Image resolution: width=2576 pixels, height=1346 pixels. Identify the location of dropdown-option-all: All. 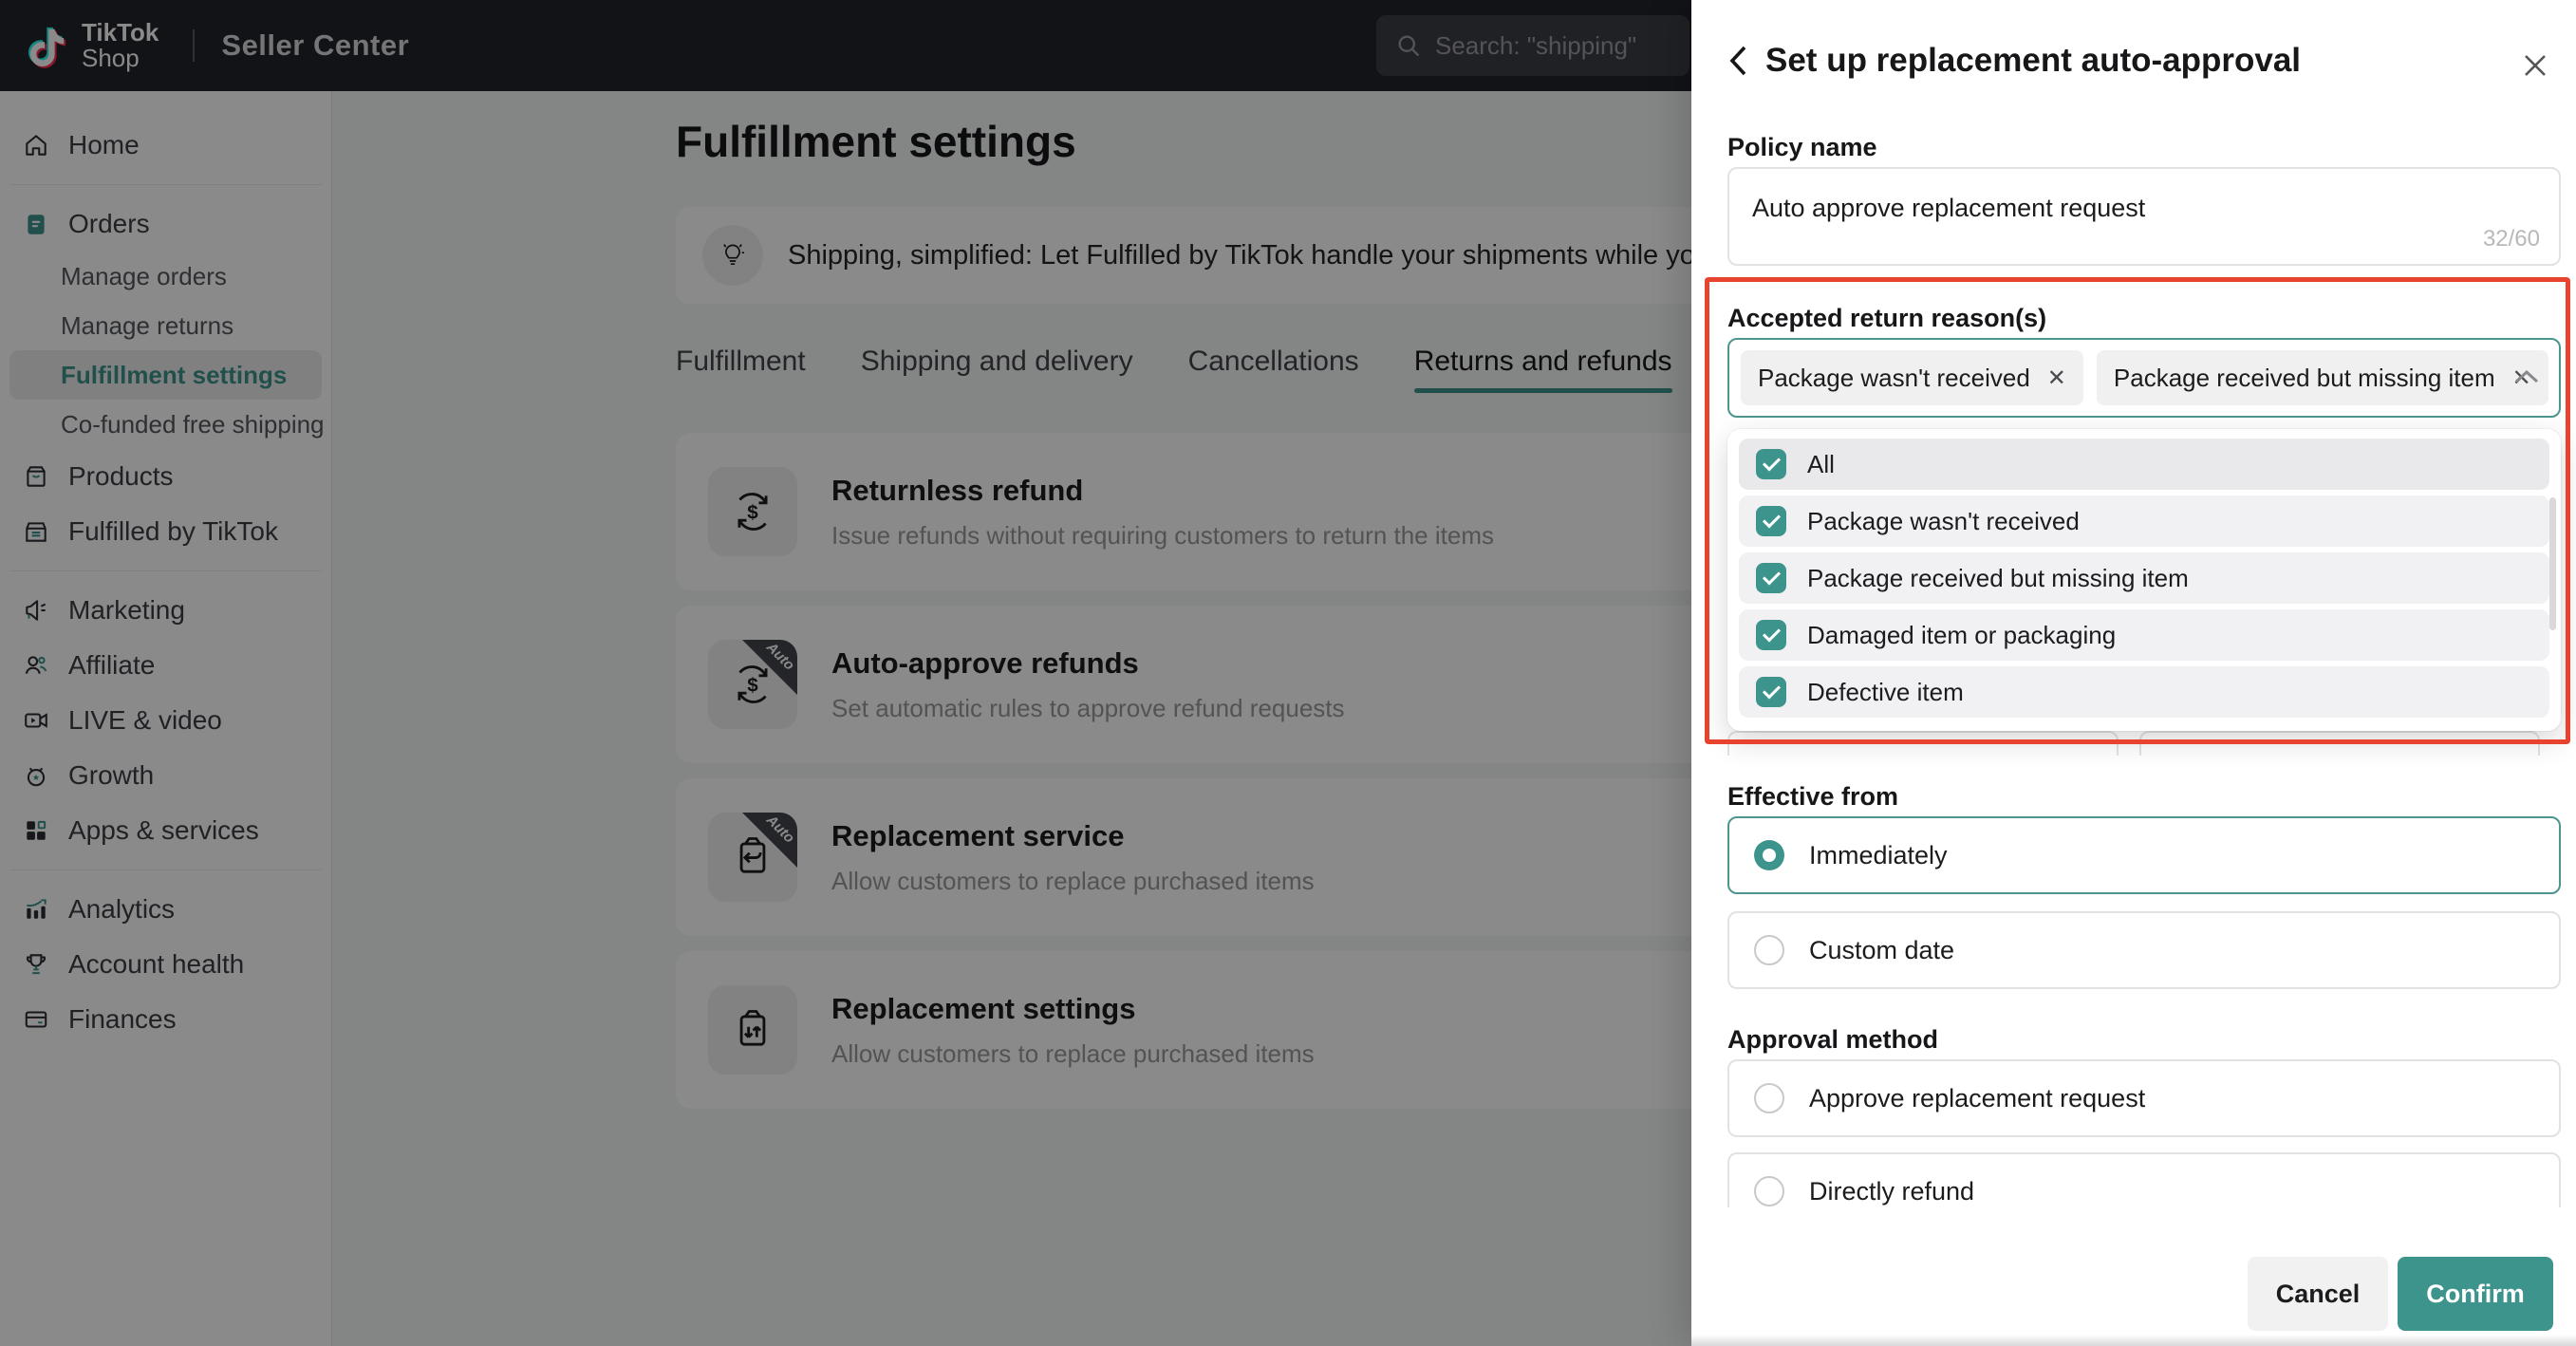
(2144, 464).